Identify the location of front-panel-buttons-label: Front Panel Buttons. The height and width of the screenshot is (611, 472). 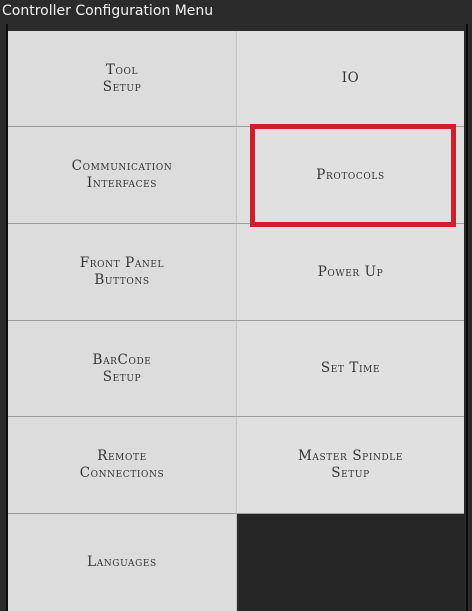
(122, 271).